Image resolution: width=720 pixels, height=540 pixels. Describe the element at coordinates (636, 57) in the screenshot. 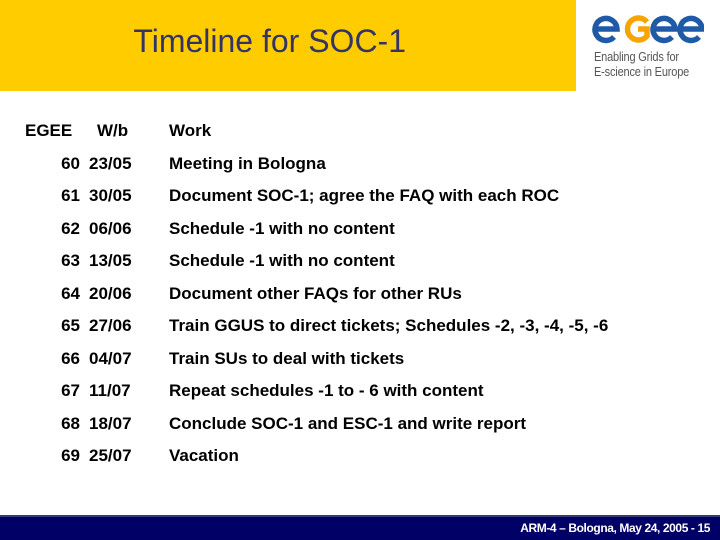

I see `logo-tagline-line1: Enabling Grids for` at that location.